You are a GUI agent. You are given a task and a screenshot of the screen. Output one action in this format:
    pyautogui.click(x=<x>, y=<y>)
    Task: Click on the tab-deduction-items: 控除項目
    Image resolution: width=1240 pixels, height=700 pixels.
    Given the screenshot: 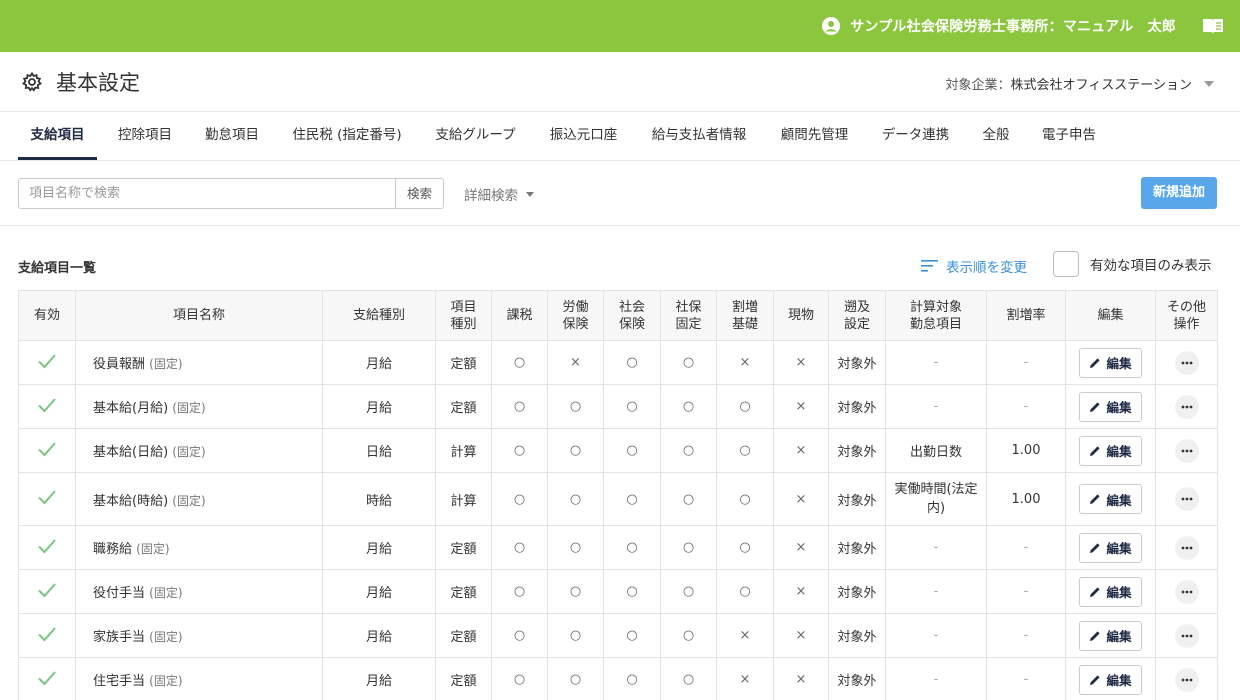 What is the action you would take?
    pyautogui.click(x=145, y=136)
    